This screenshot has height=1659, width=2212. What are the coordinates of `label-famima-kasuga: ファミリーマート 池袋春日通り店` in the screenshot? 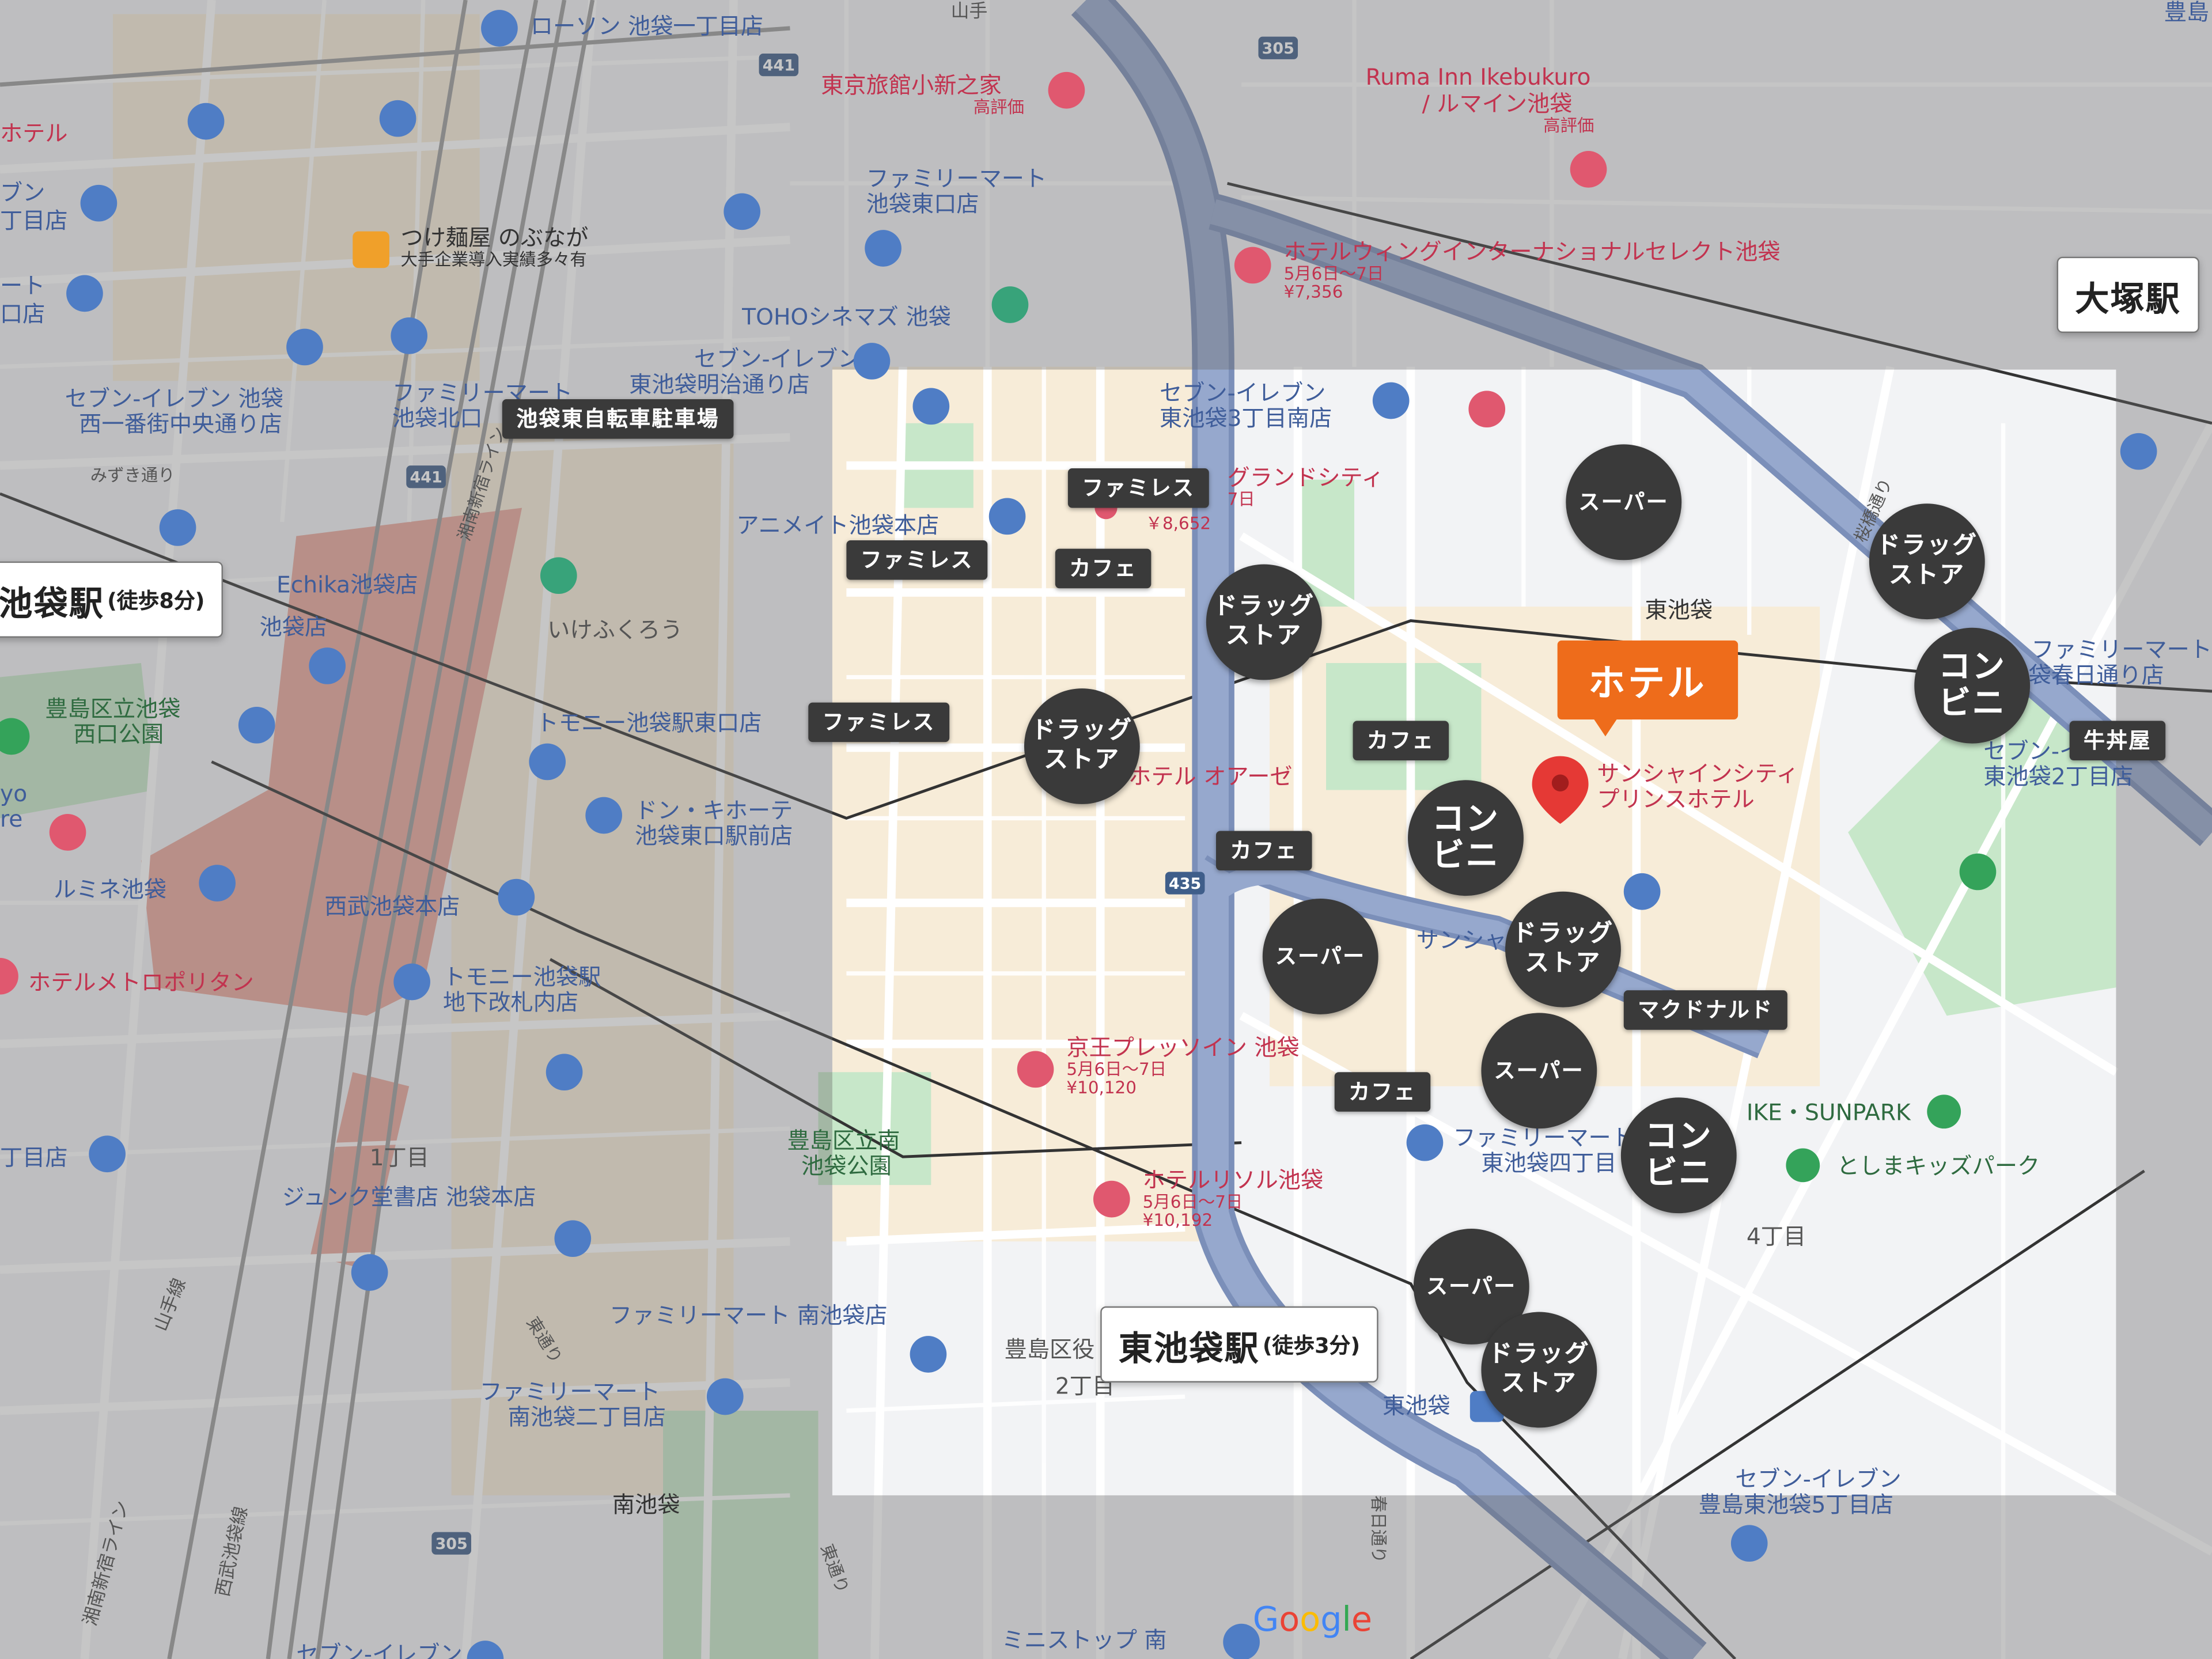 It's located at (2109, 662).